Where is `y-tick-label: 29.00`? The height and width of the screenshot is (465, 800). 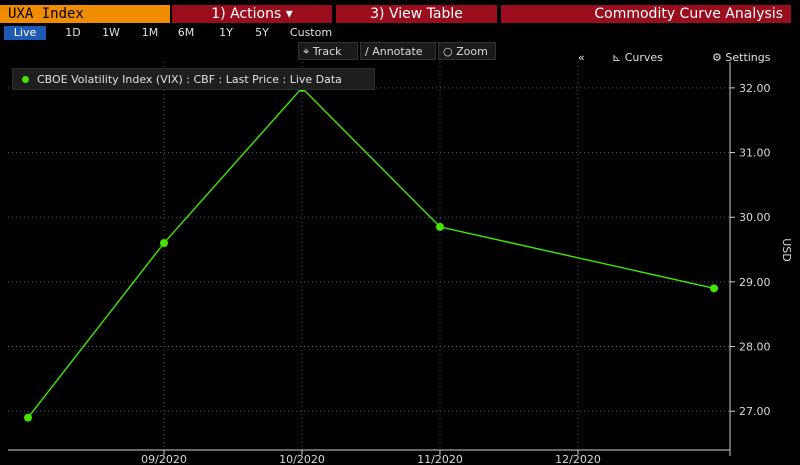
y-tick-label: 29.00 is located at coordinates (755, 282).